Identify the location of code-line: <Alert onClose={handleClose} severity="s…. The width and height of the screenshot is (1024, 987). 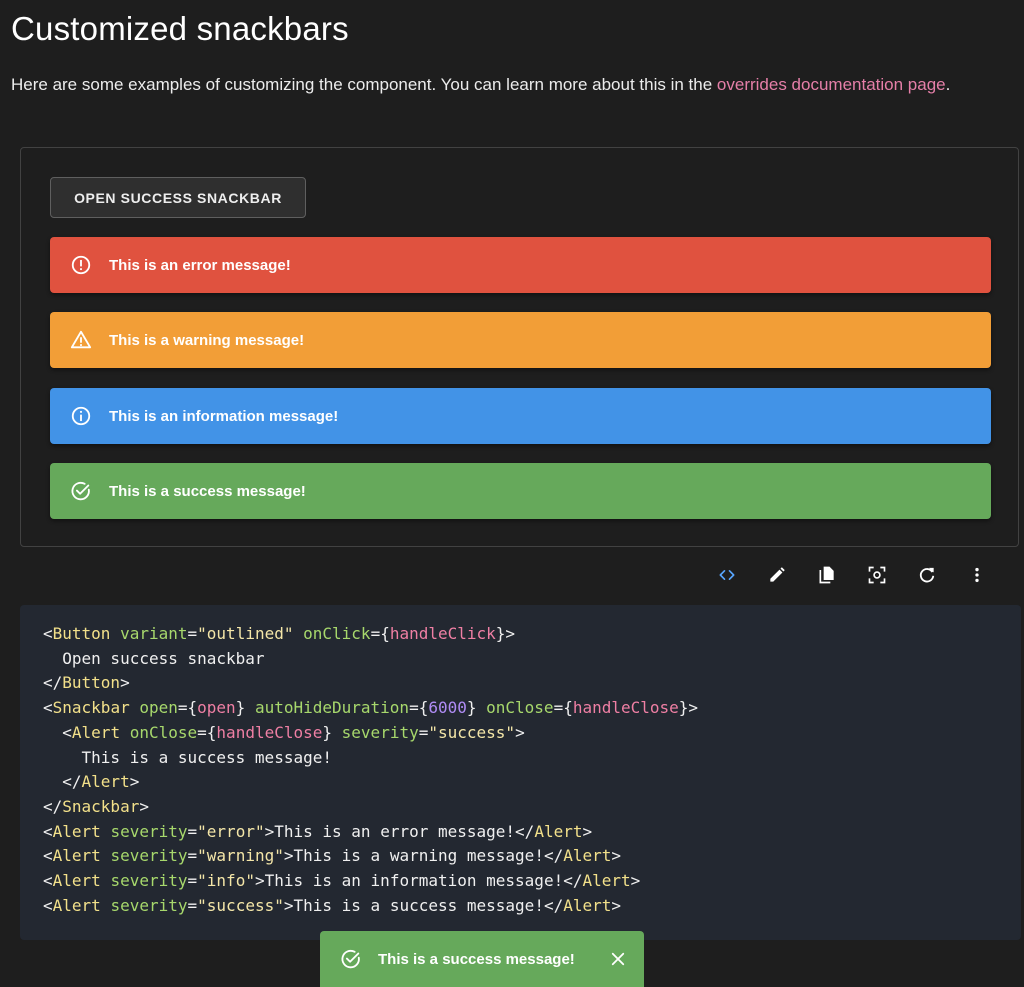
(284, 732).